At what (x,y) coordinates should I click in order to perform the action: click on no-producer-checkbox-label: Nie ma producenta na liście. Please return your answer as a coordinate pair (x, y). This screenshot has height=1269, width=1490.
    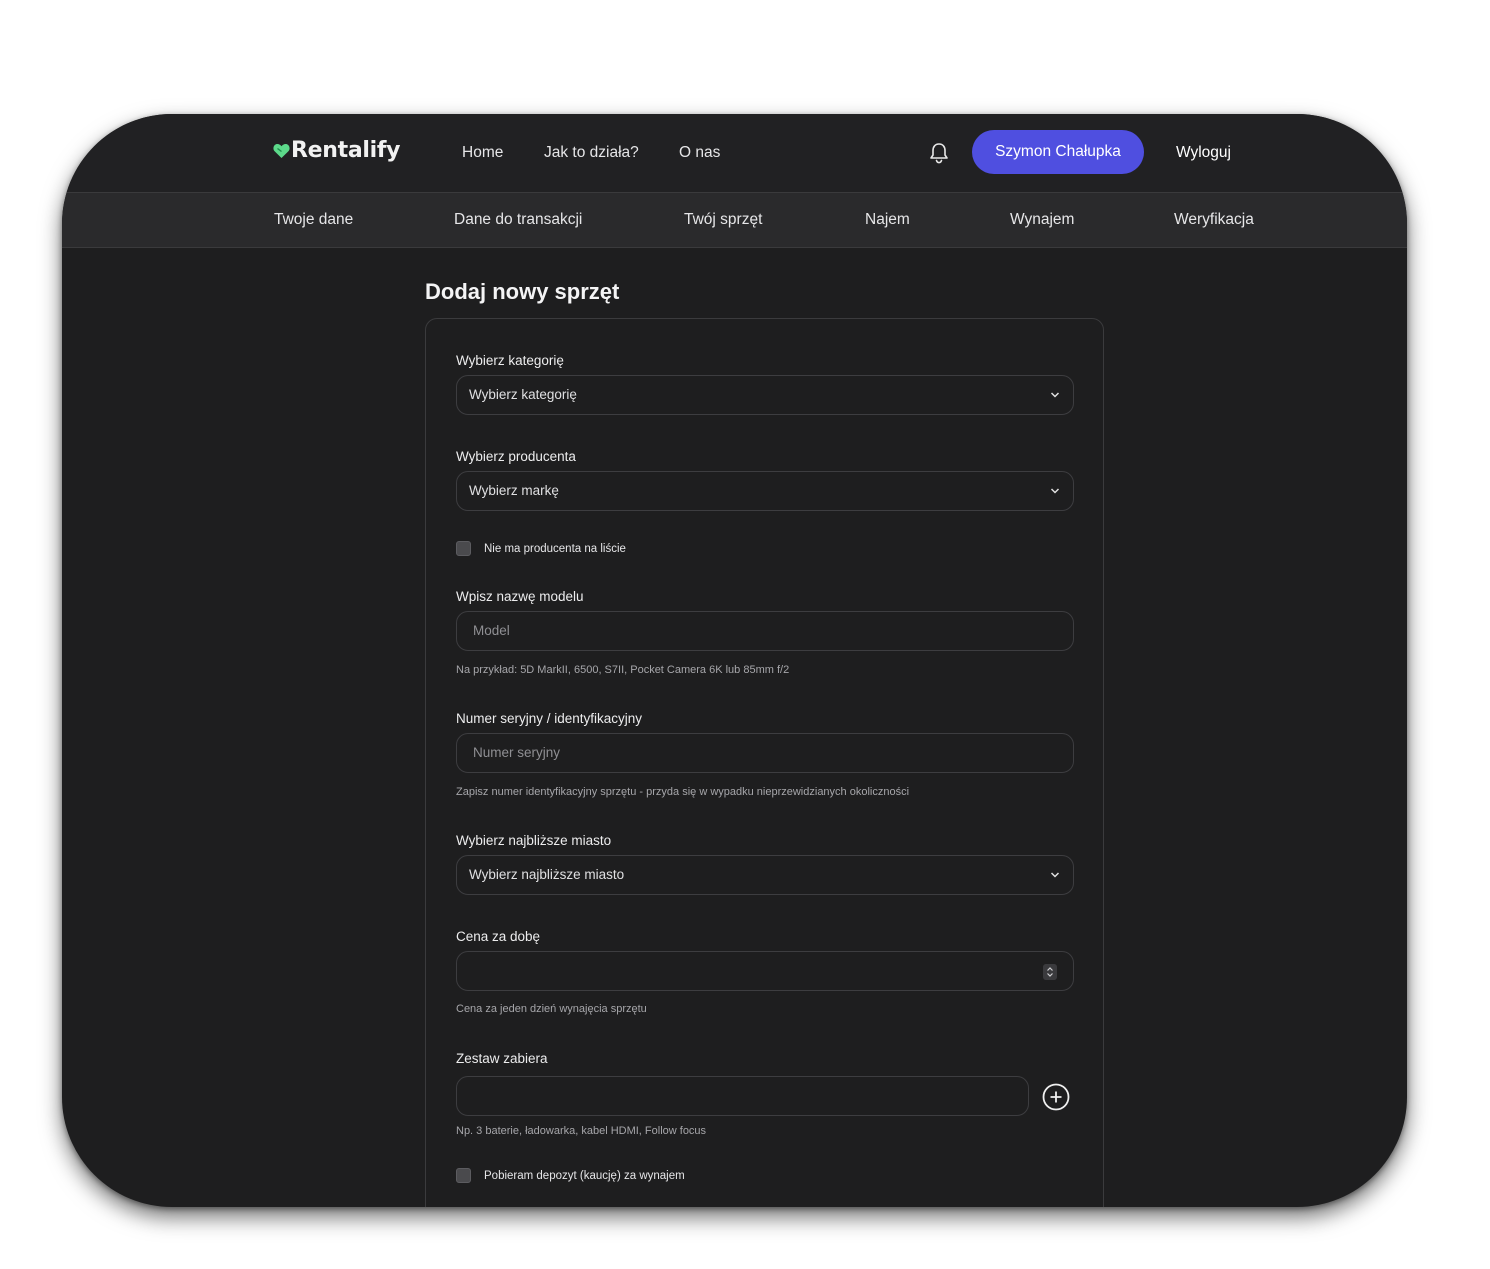
    Looking at the image, I should click on (555, 548).